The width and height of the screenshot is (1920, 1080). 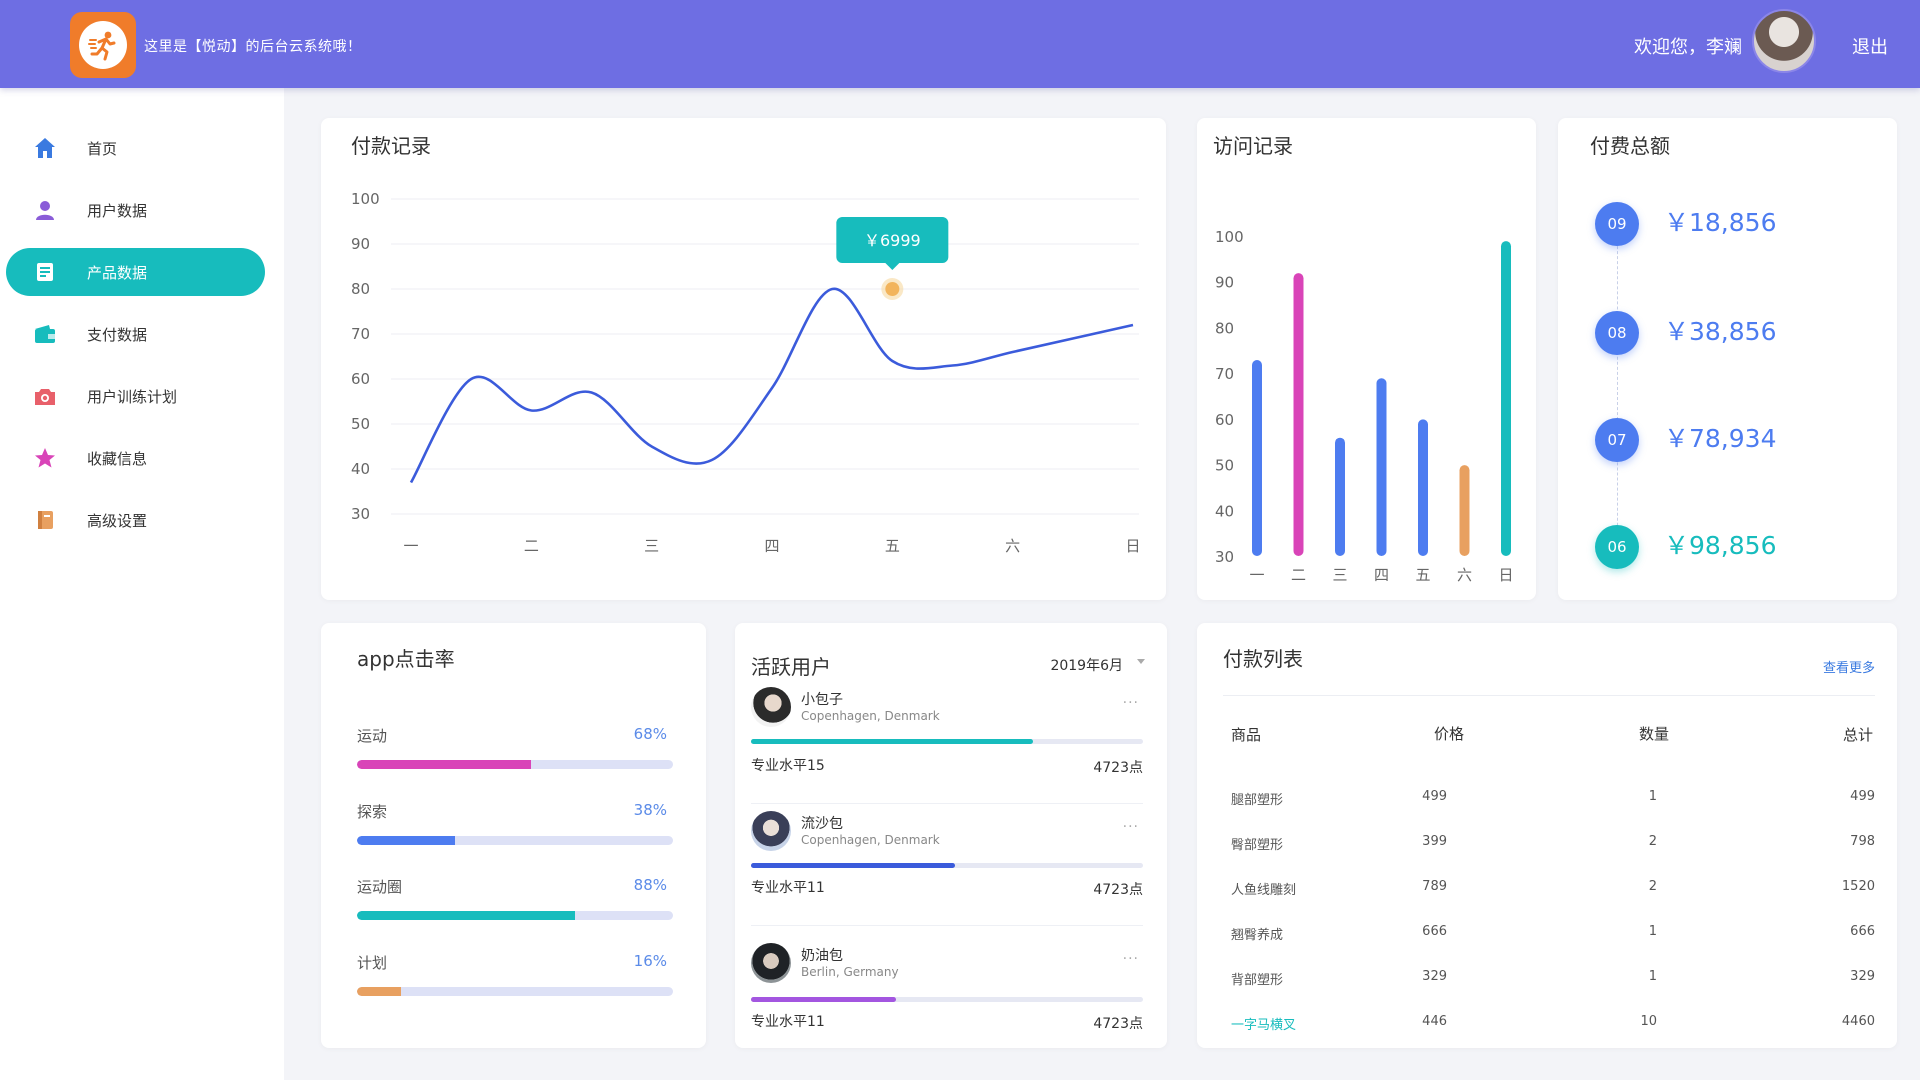 What do you see at coordinates (406, 840) in the screenshot?
I see `click-rate-fill` at bounding box center [406, 840].